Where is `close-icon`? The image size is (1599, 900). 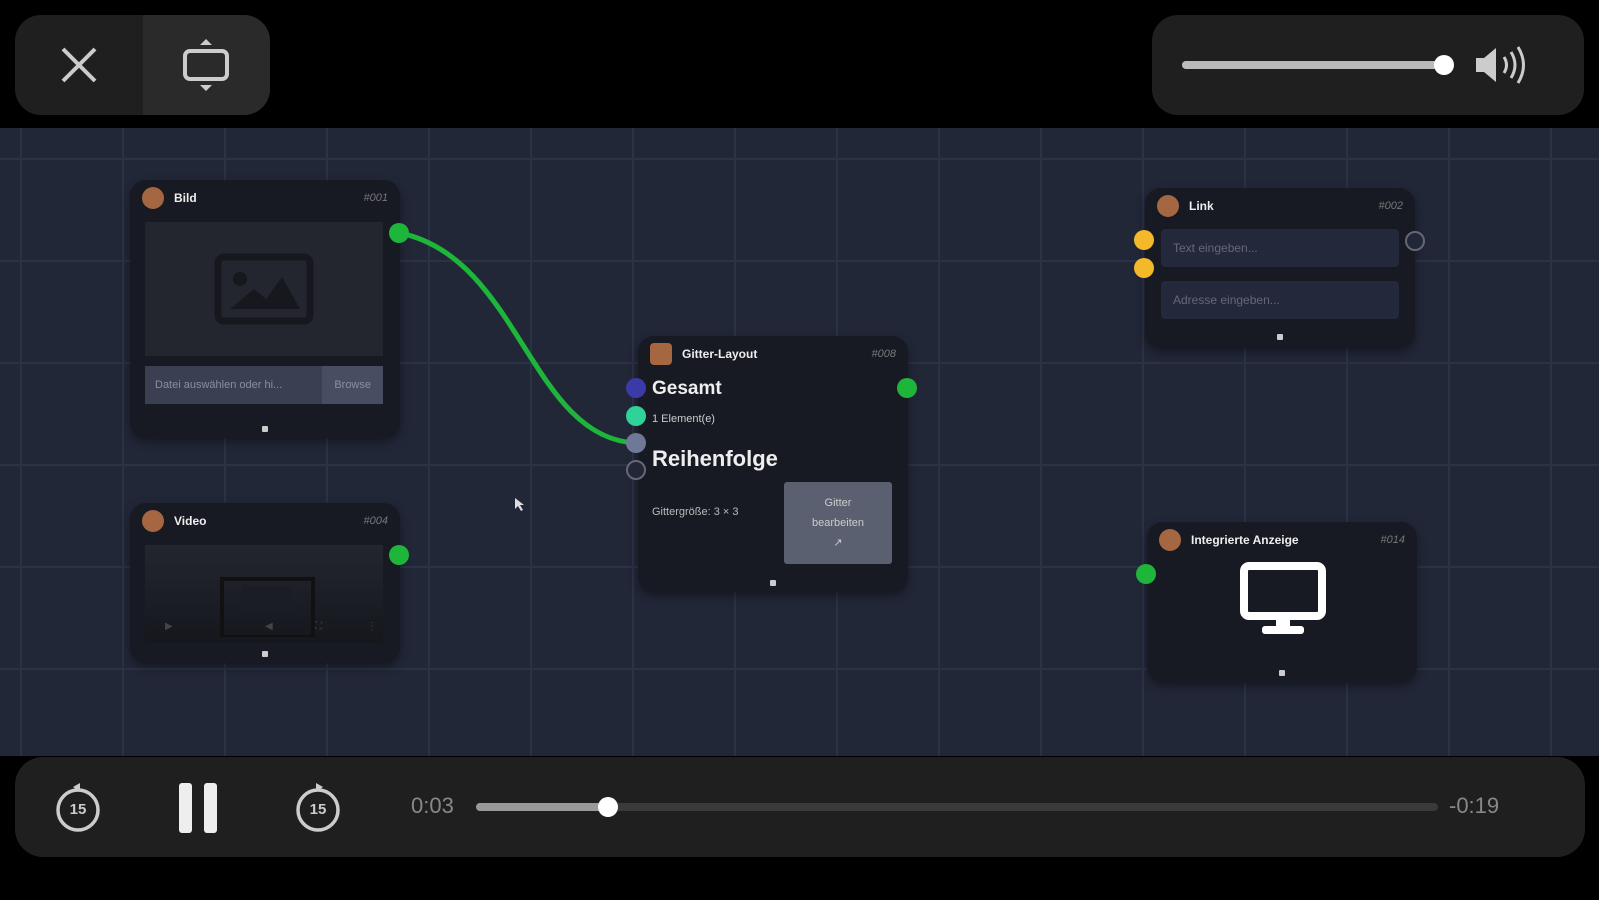 close-icon is located at coordinates (79, 65).